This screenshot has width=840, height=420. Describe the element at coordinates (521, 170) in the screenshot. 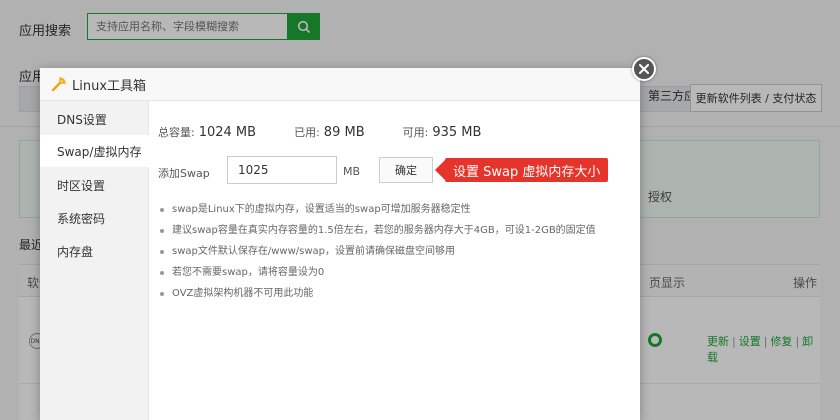

I see `annotation-callout: 设置 Swap 虚拟内存大小` at that location.